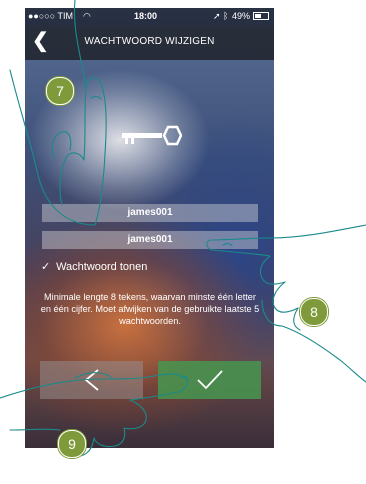 The image size is (366, 484). What do you see at coordinates (72, 444) in the screenshot?
I see `step-badge-9: 9` at bounding box center [72, 444].